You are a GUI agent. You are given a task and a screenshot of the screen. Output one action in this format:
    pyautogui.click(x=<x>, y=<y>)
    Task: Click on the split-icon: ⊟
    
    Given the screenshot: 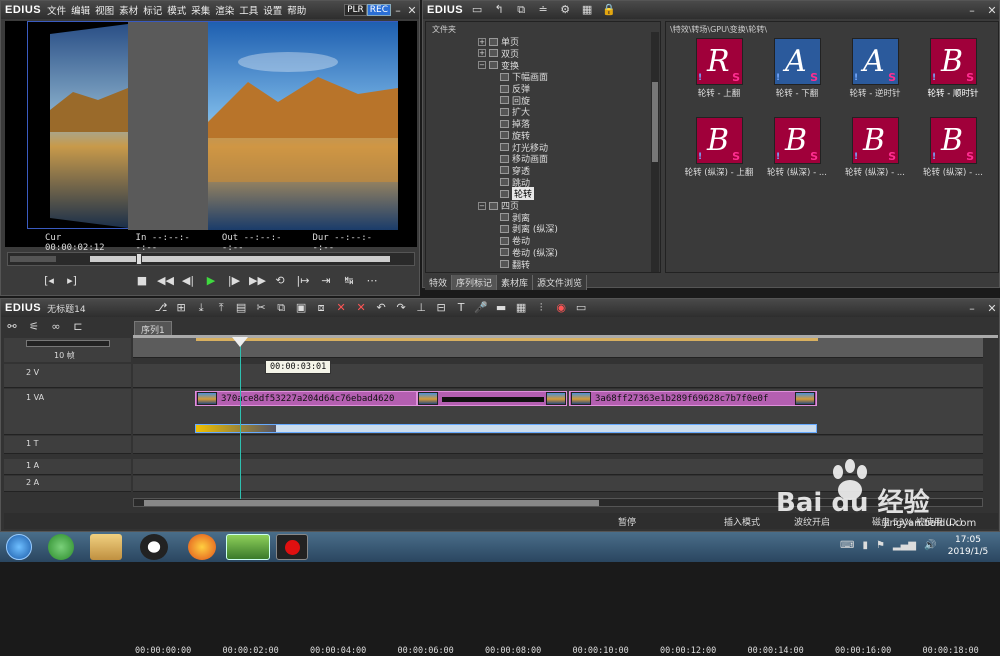 What is the action you would take?
    pyautogui.click(x=441, y=308)
    